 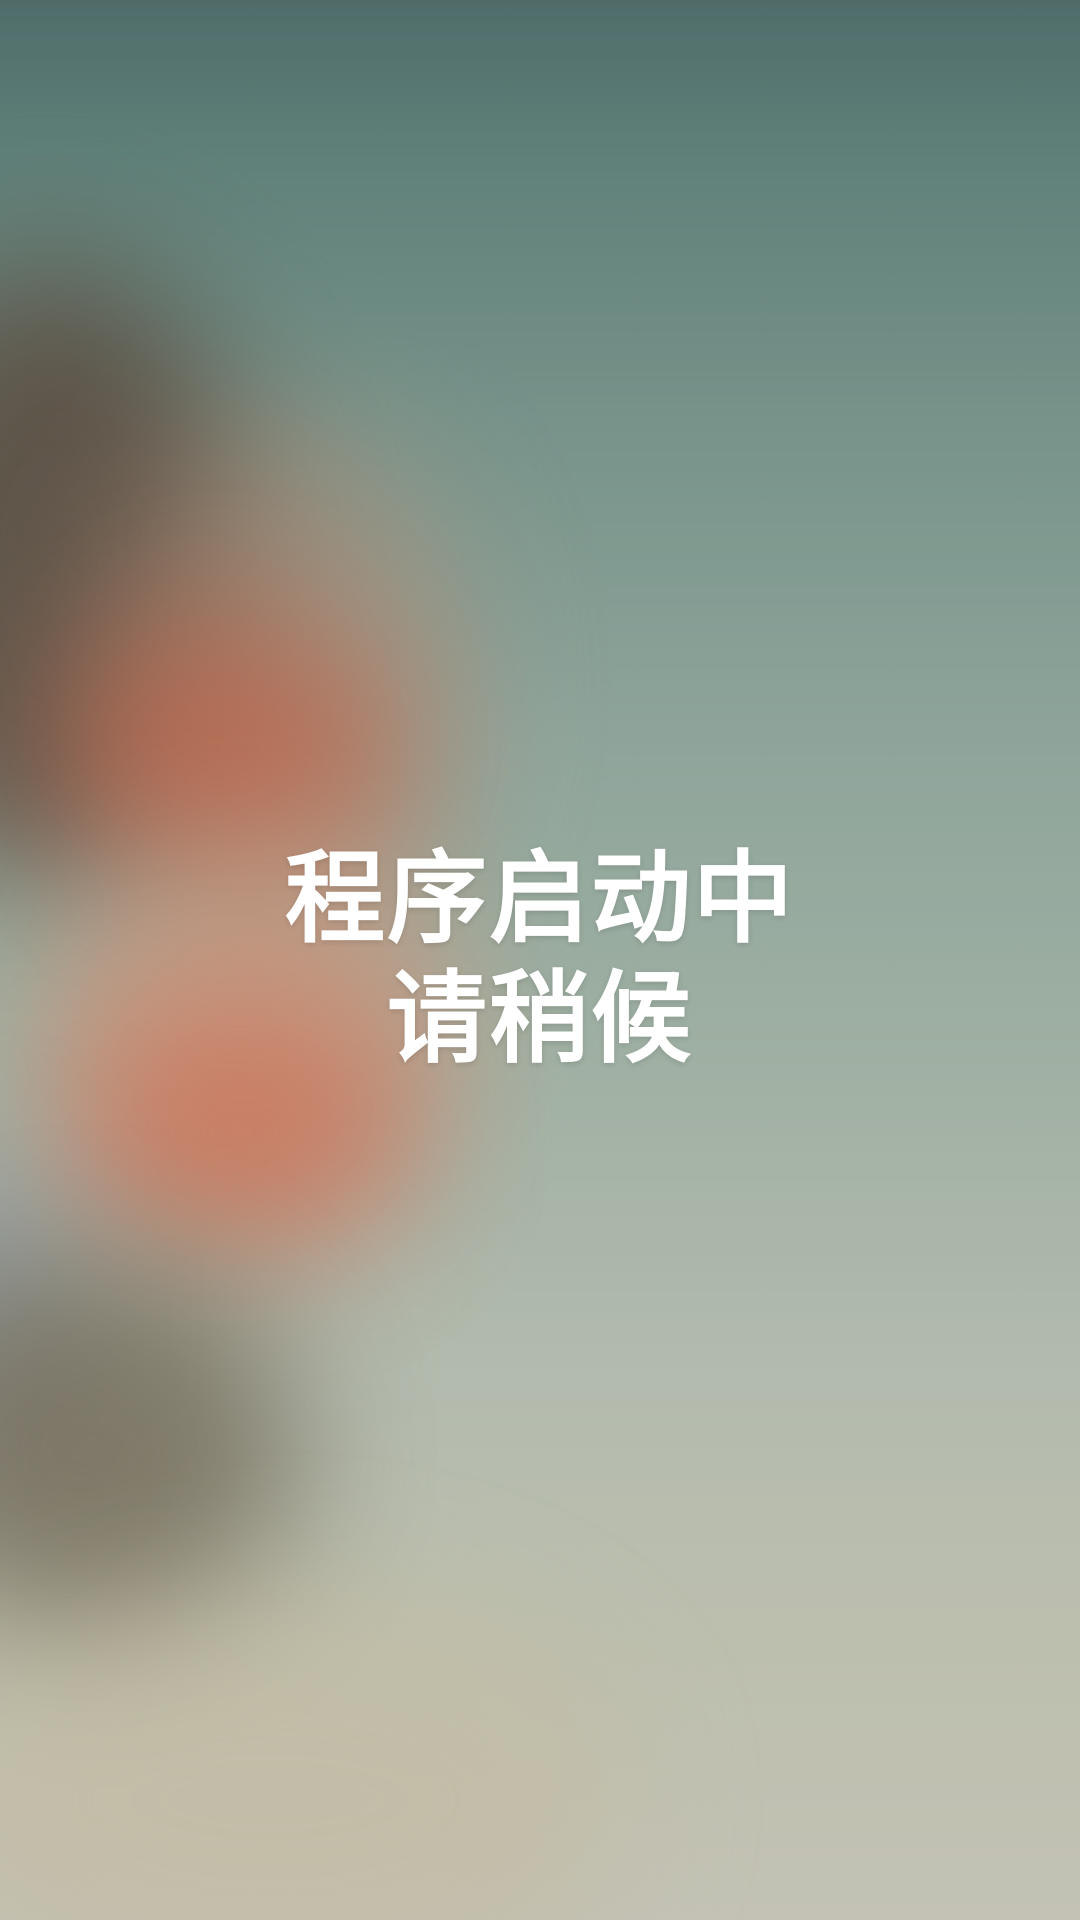 I want to click on background-blur-dark-lower, so click(x=150, y=1450).